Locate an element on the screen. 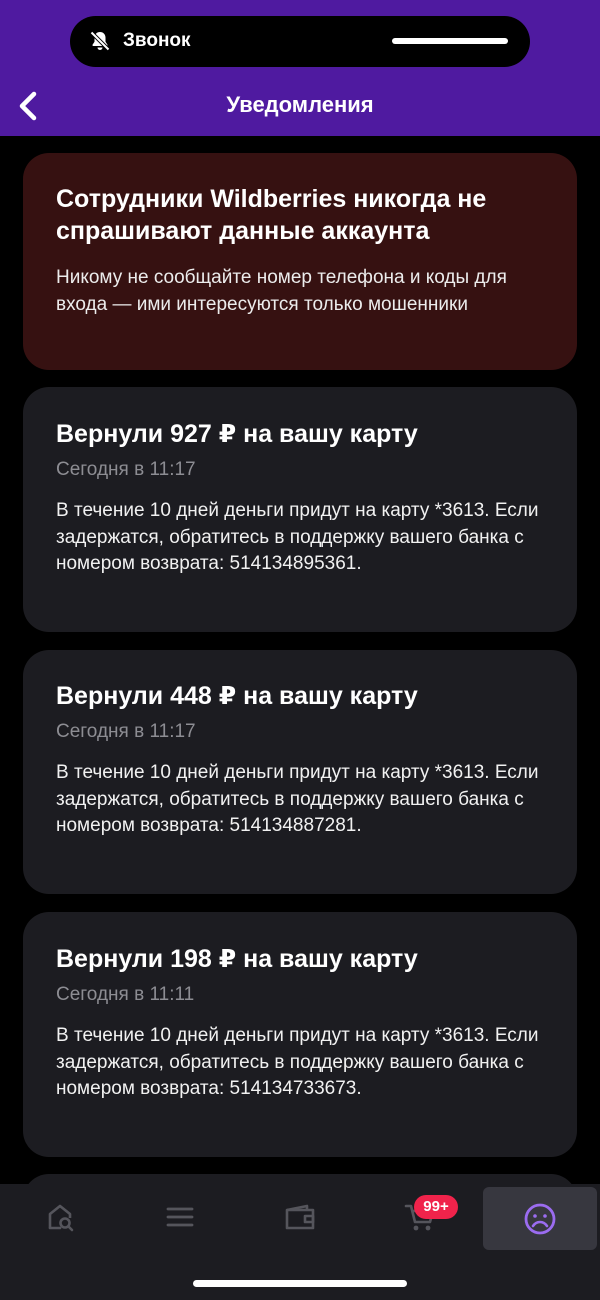  bottom-navigation: 99+ is located at coordinates (300, 1242).